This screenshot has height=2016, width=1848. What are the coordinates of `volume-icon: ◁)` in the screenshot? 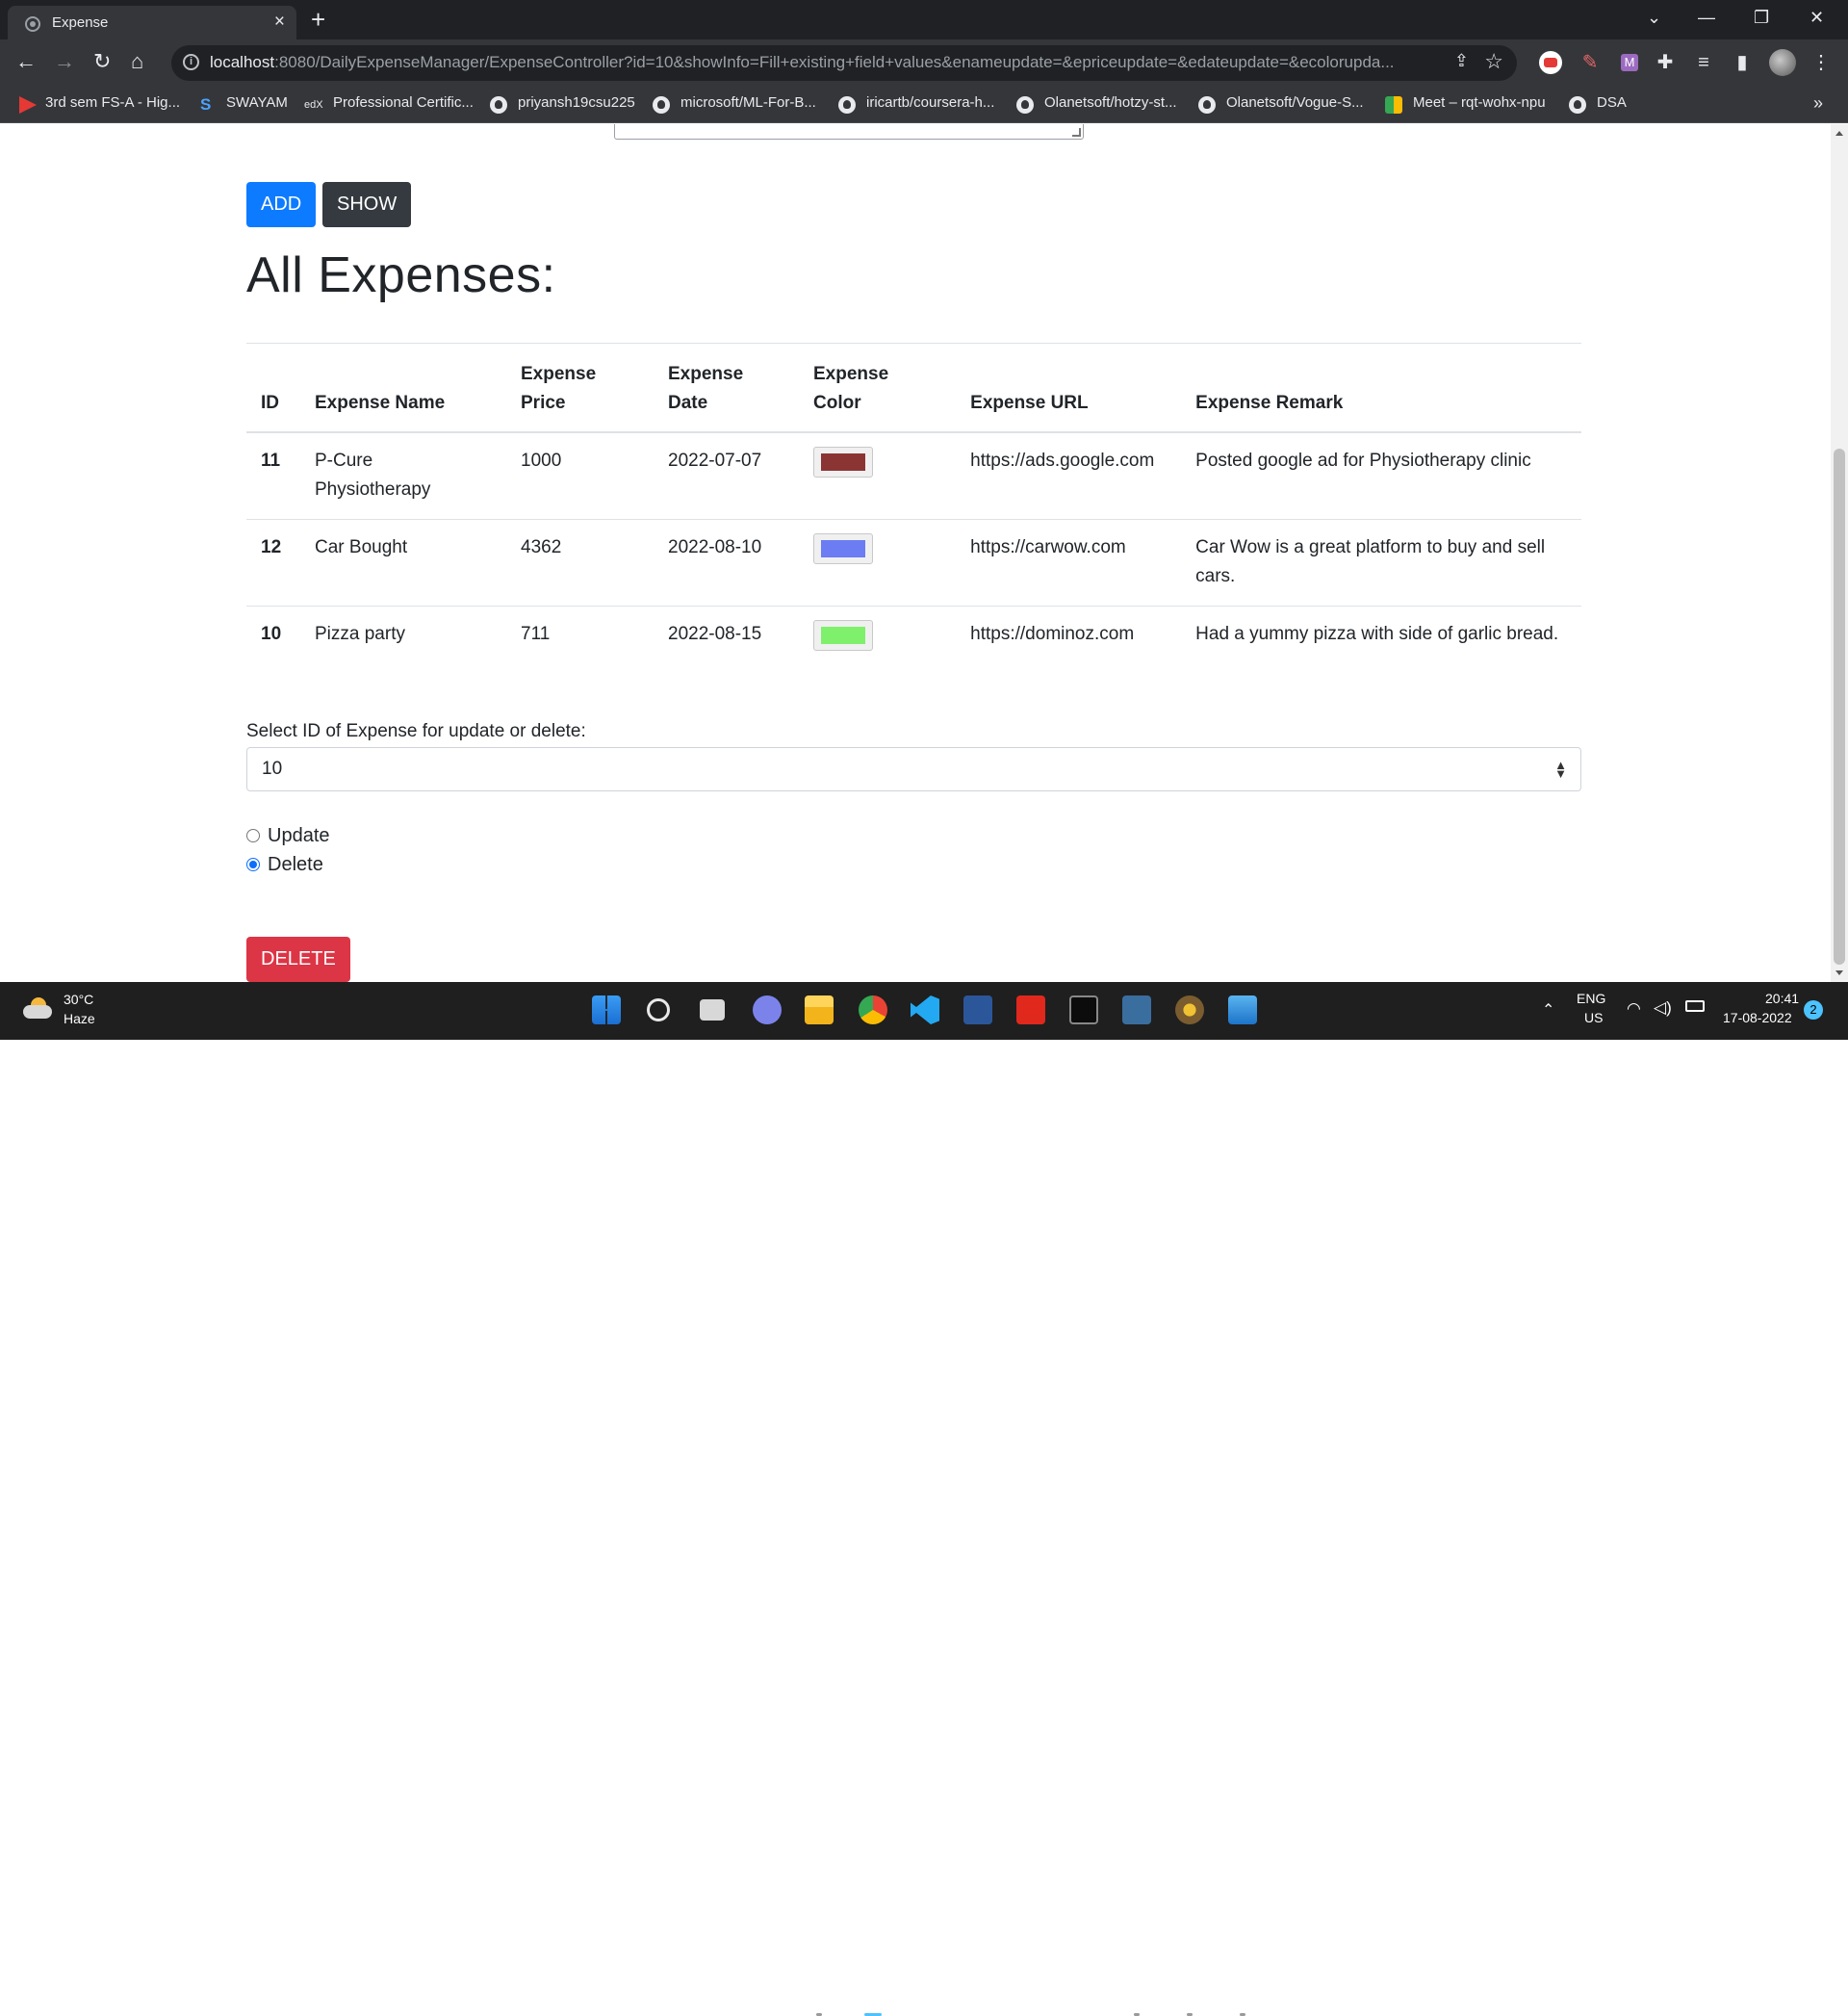 It's located at (1663, 1008).